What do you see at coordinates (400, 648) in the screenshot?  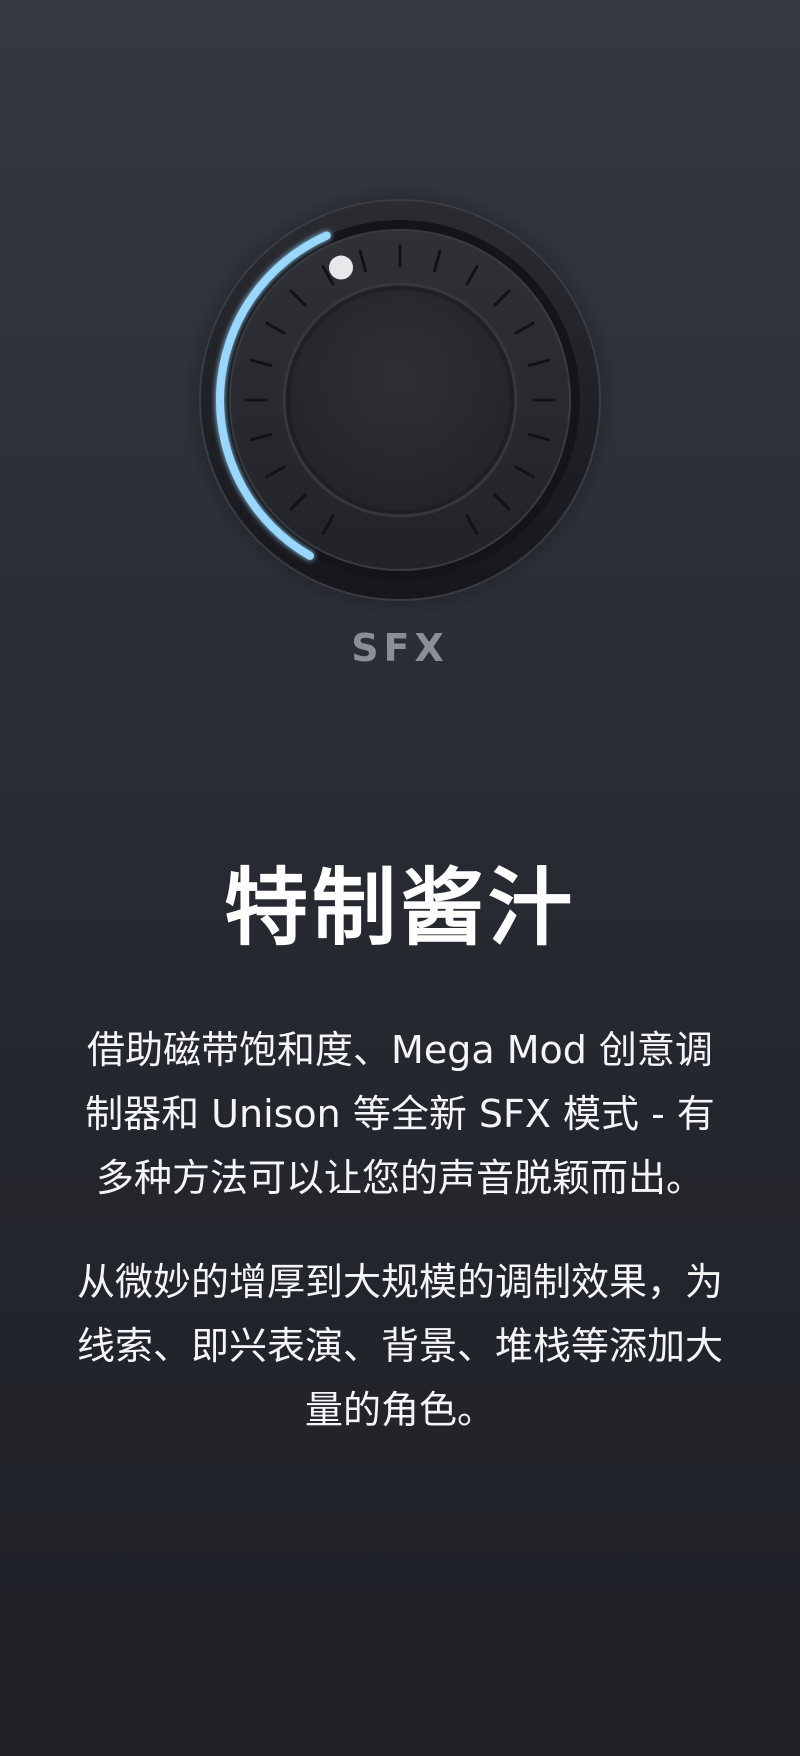 I see `knob-label: SFX` at bounding box center [400, 648].